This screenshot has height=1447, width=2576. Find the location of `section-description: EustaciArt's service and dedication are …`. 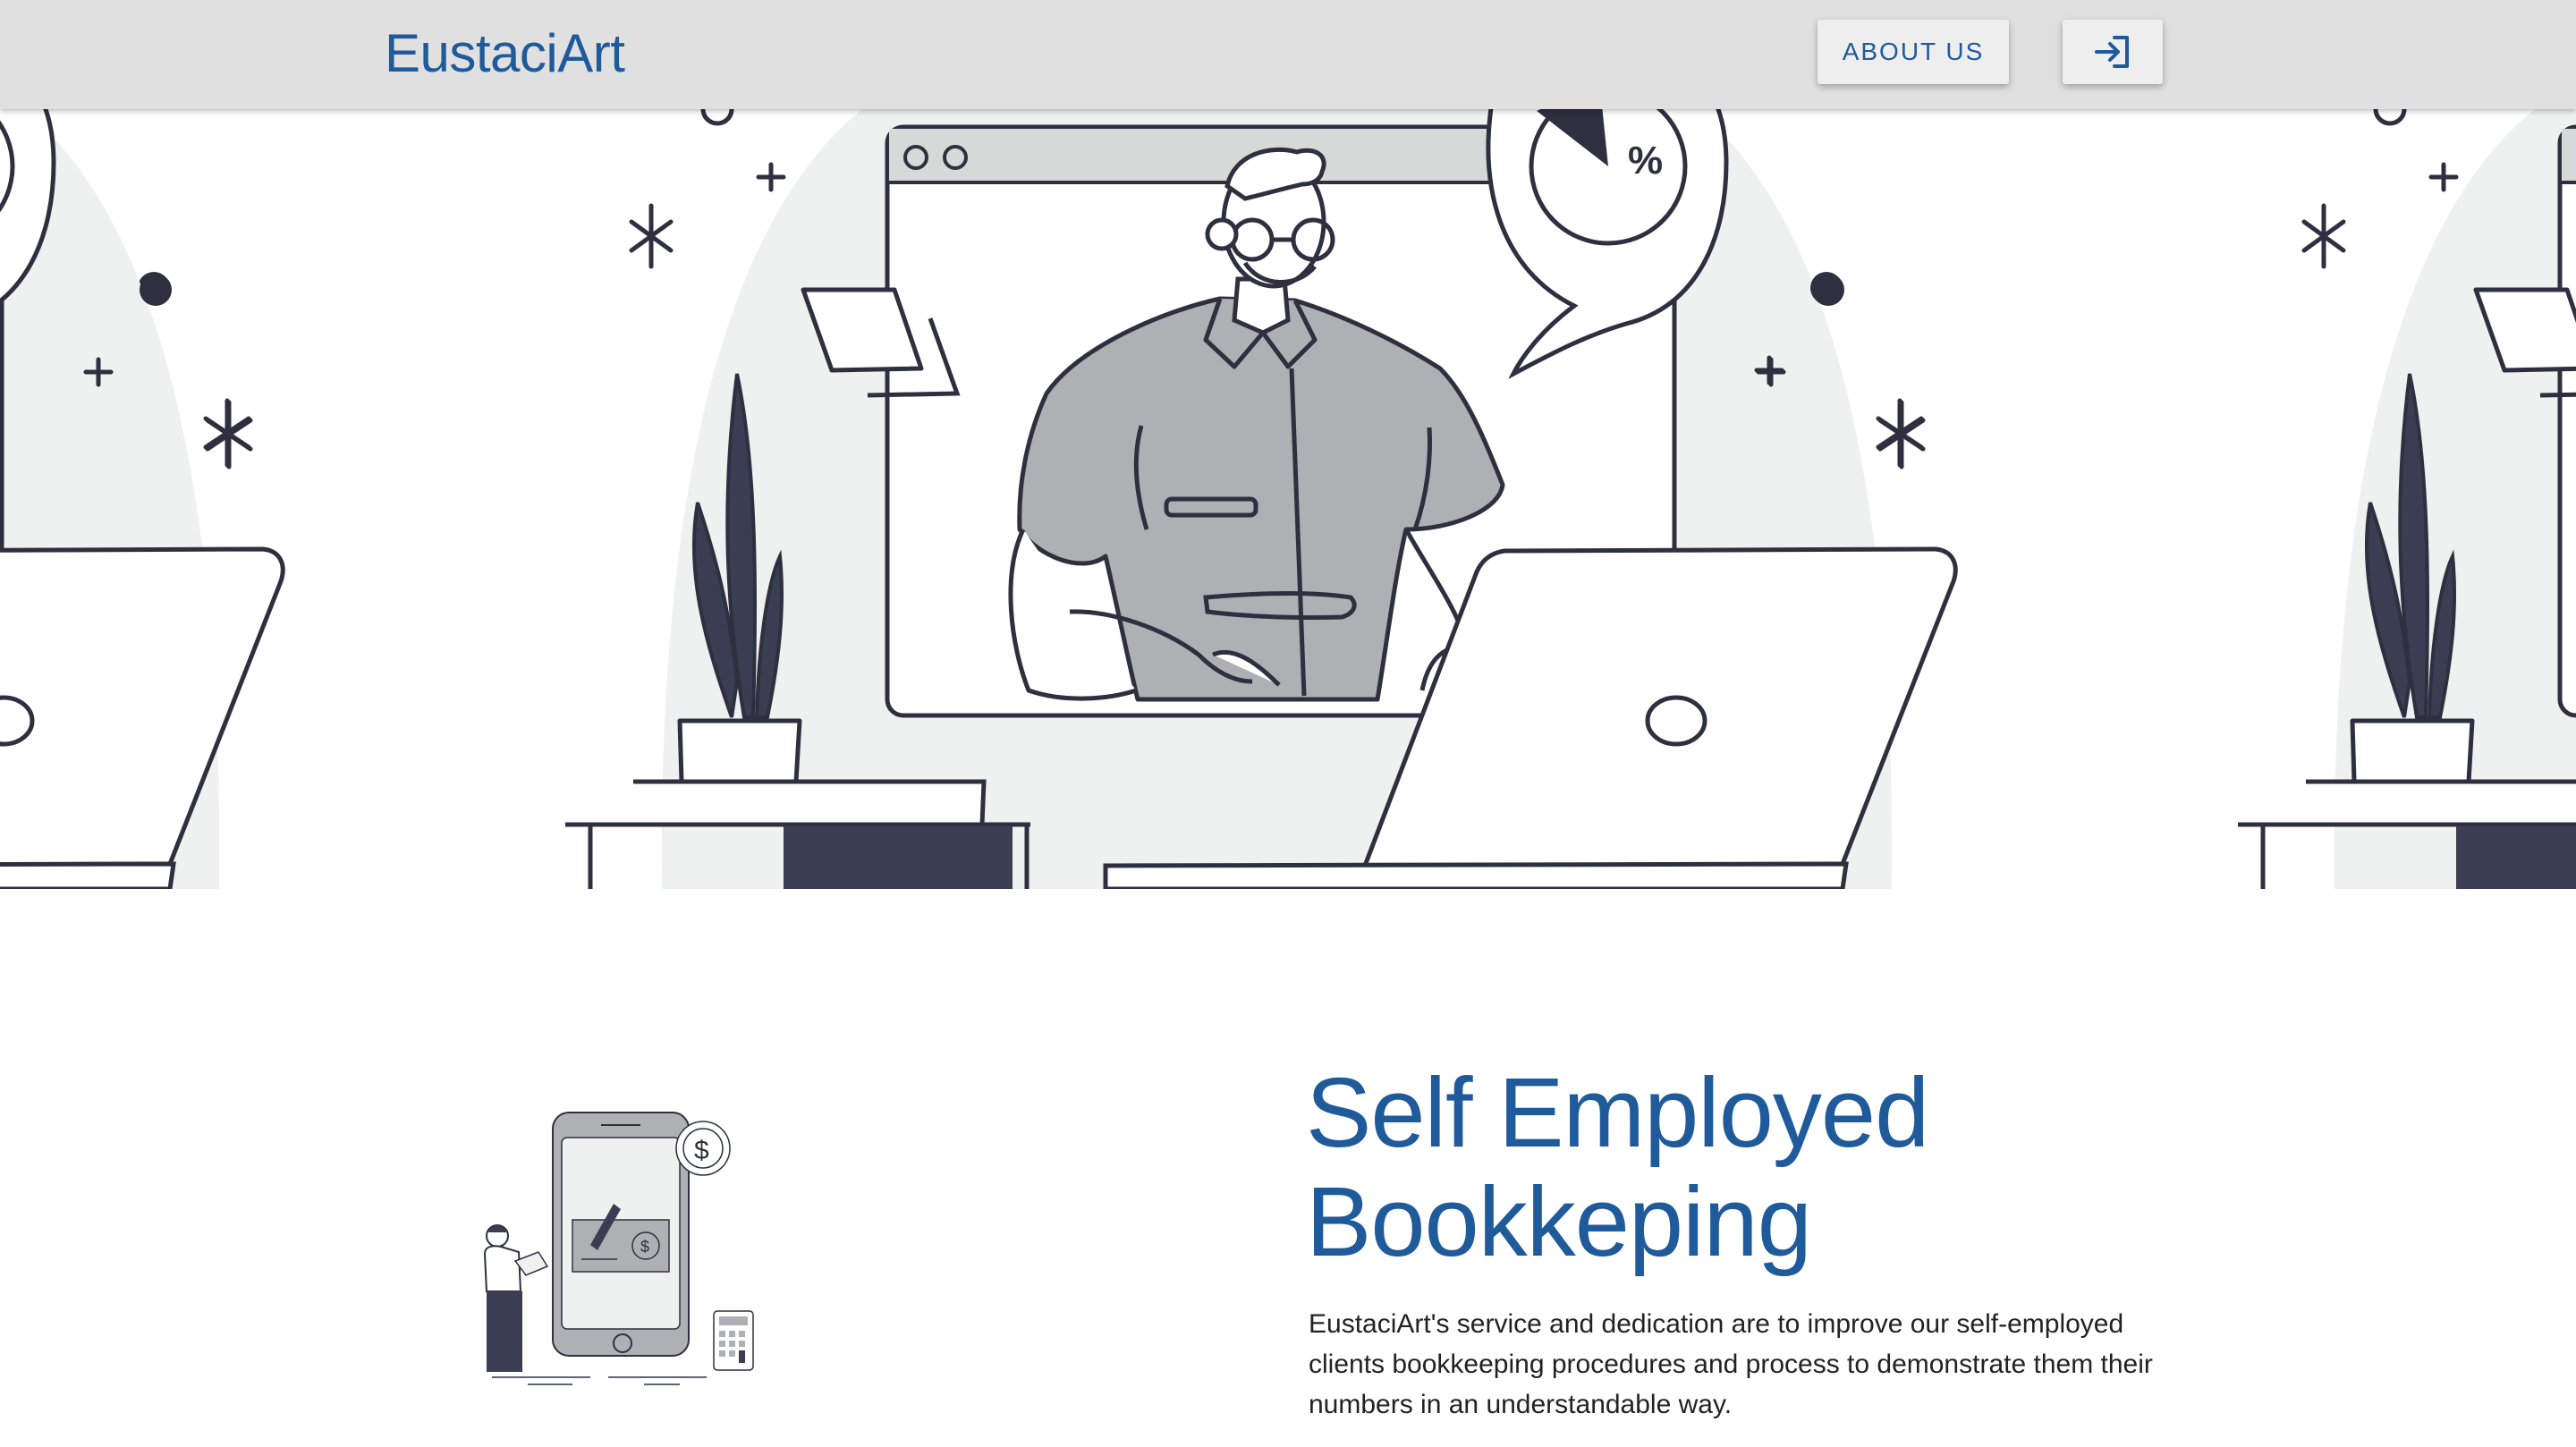

section-description: EustaciArt's service and dedication are … is located at coordinates (1731, 1364).